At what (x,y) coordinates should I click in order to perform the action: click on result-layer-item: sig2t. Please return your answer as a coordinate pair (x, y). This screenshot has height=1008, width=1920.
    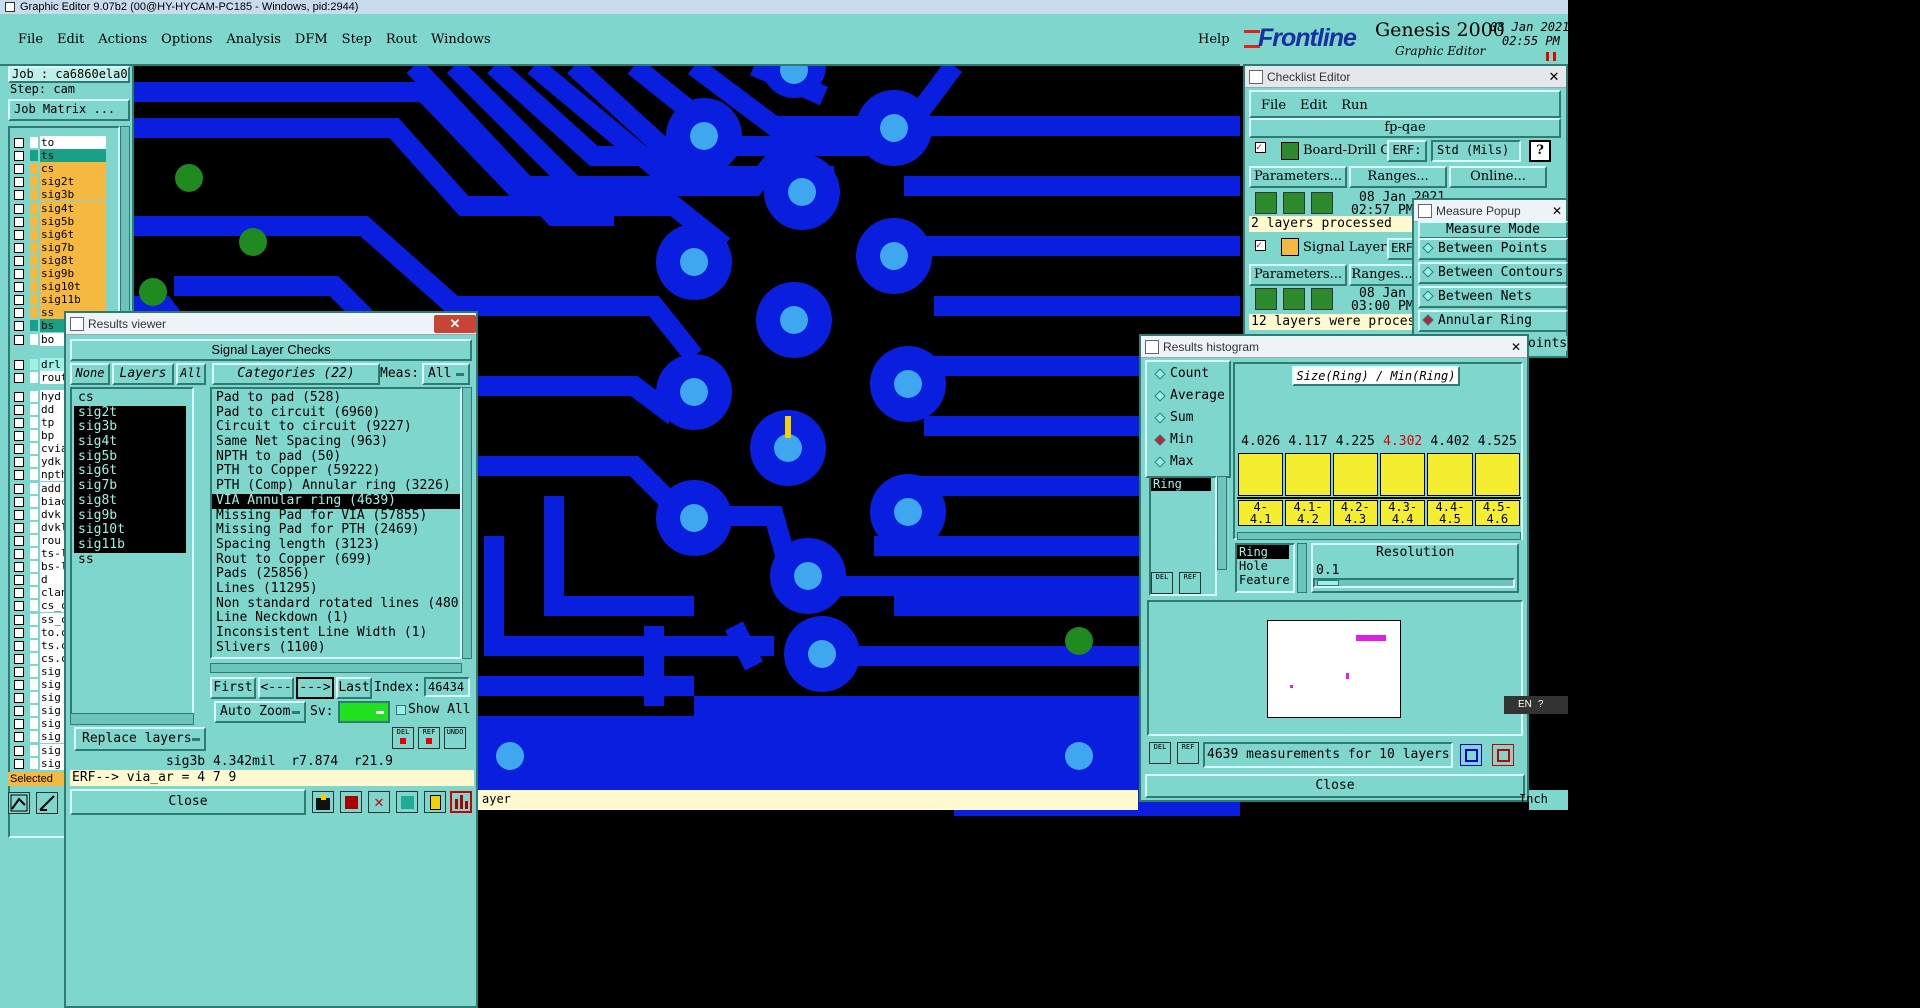
    Looking at the image, I should click on (130, 413).